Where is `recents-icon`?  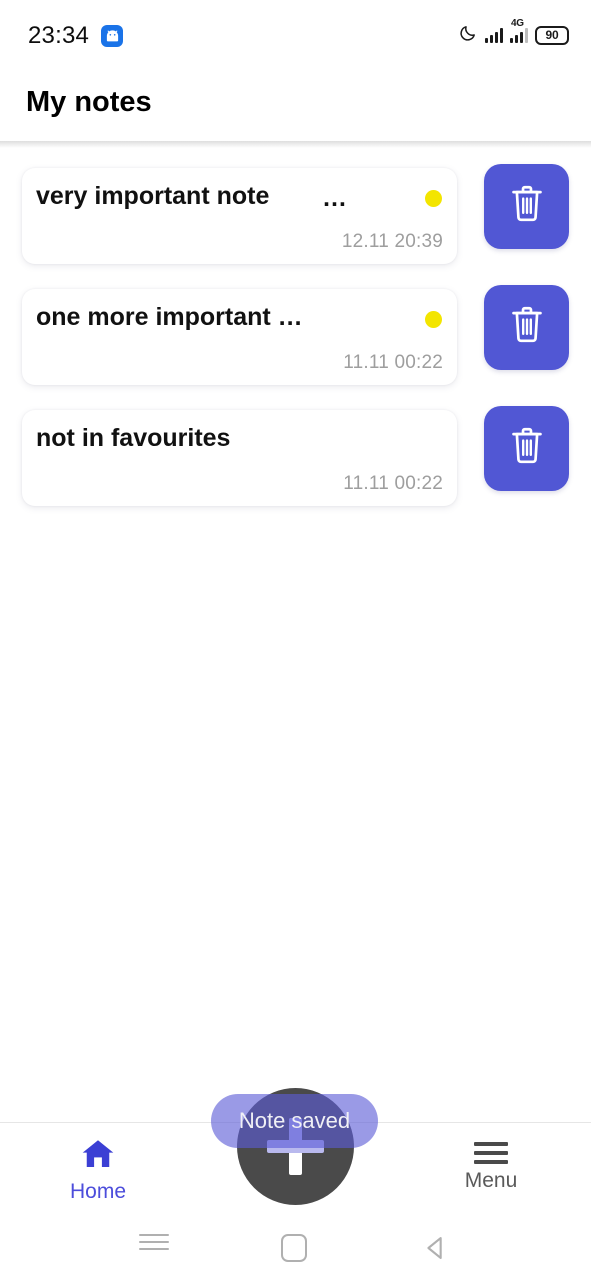
recents-icon is located at coordinates (154, 1242).